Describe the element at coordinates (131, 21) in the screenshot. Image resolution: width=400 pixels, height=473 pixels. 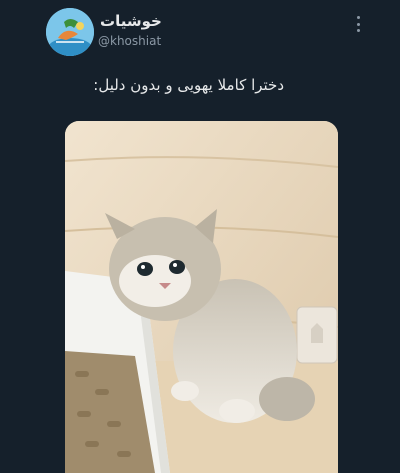
I see `author-name: خوشیات` at that location.